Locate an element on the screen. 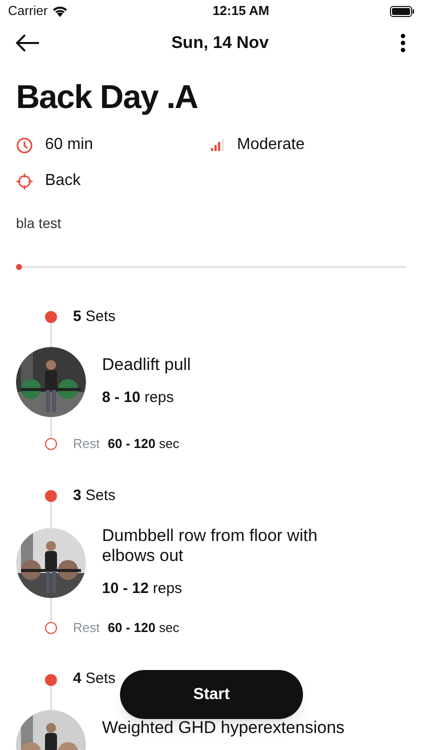 The width and height of the screenshot is (422, 750). exercise-name: Deadlift pull is located at coordinates (146, 364).